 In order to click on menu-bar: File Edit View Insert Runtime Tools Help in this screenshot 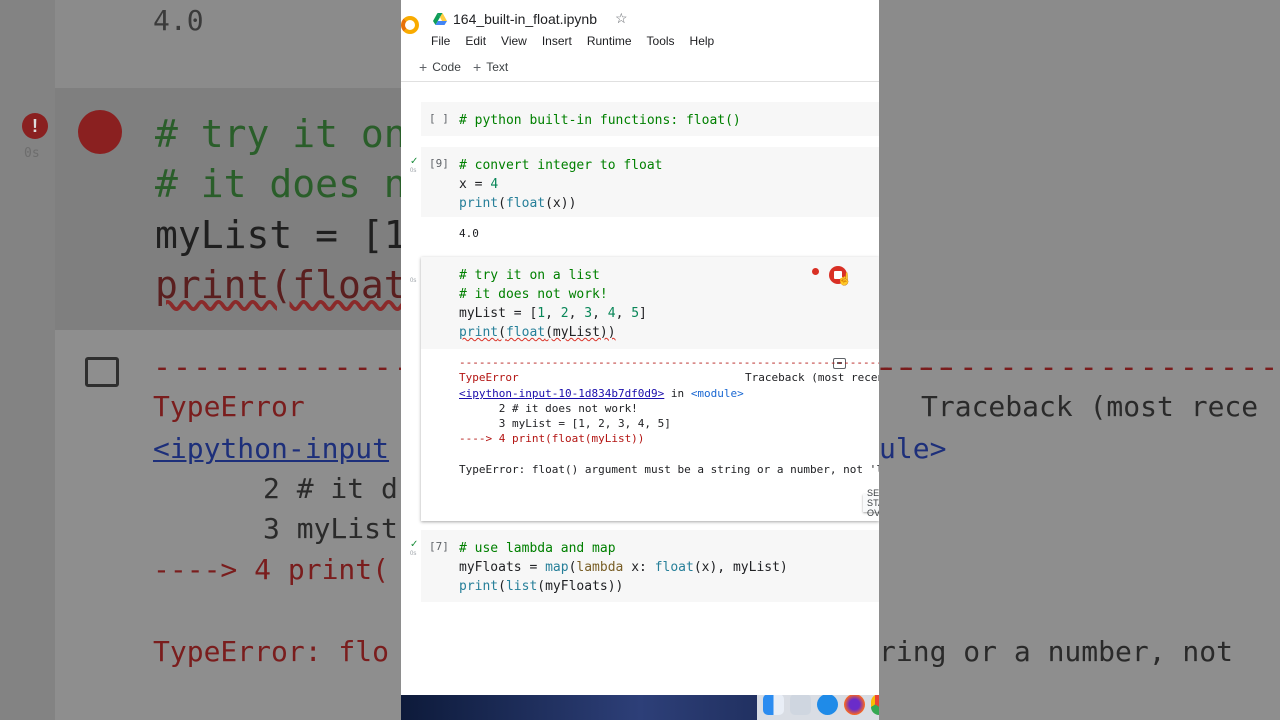, I will do `click(580, 41)`.